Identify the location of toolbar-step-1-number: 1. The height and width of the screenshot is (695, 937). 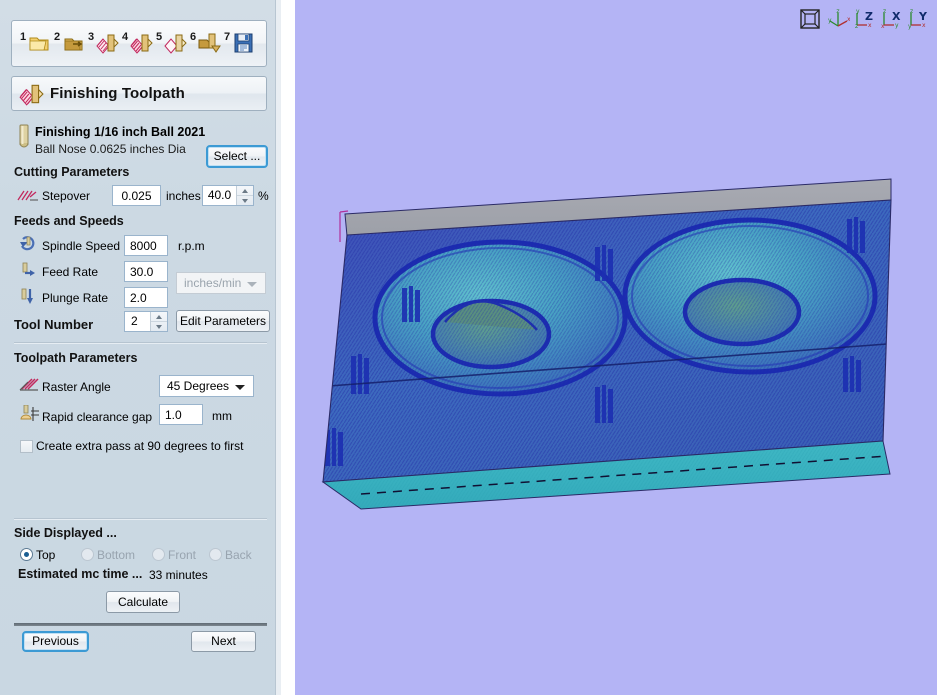
(23, 36).